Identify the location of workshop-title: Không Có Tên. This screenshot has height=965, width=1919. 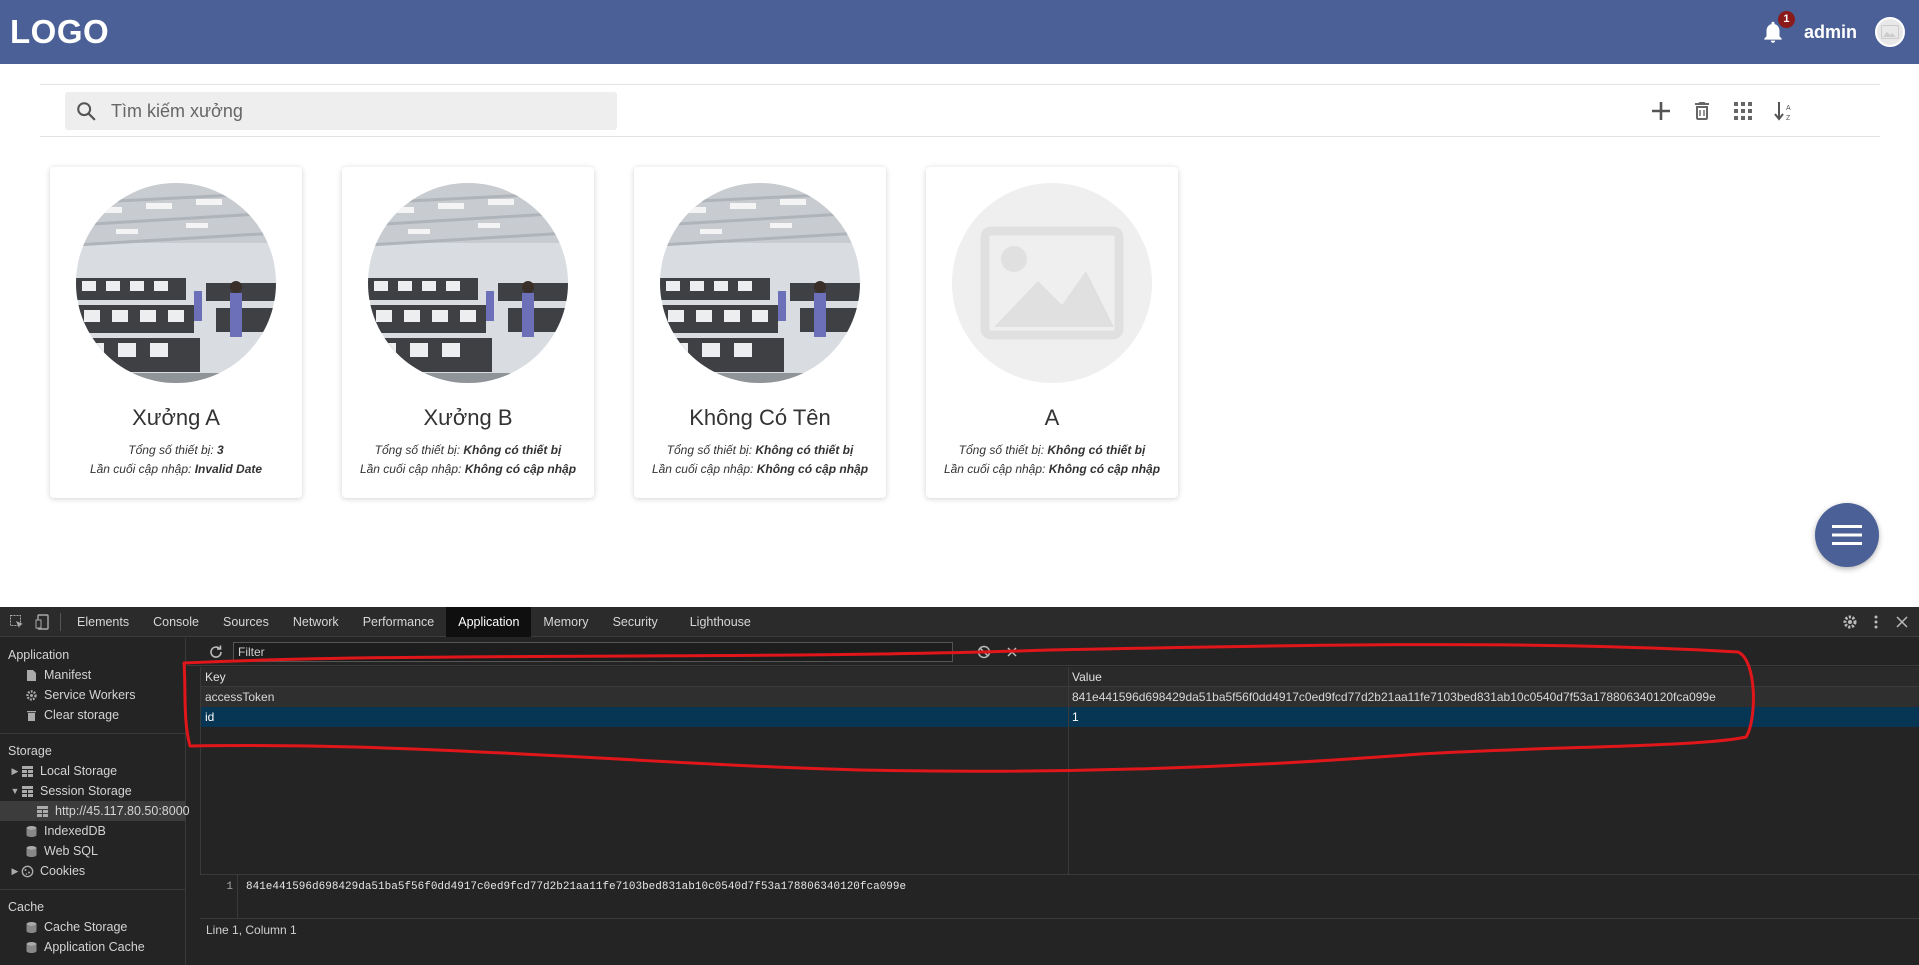
(760, 417).